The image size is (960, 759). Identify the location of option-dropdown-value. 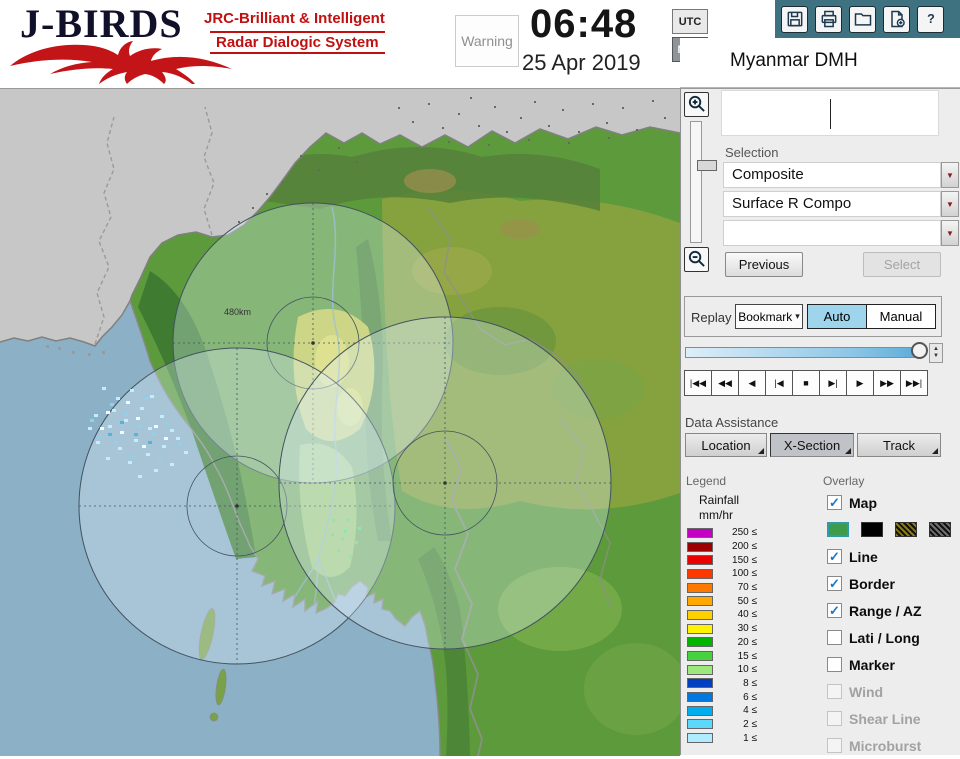
(832, 233).